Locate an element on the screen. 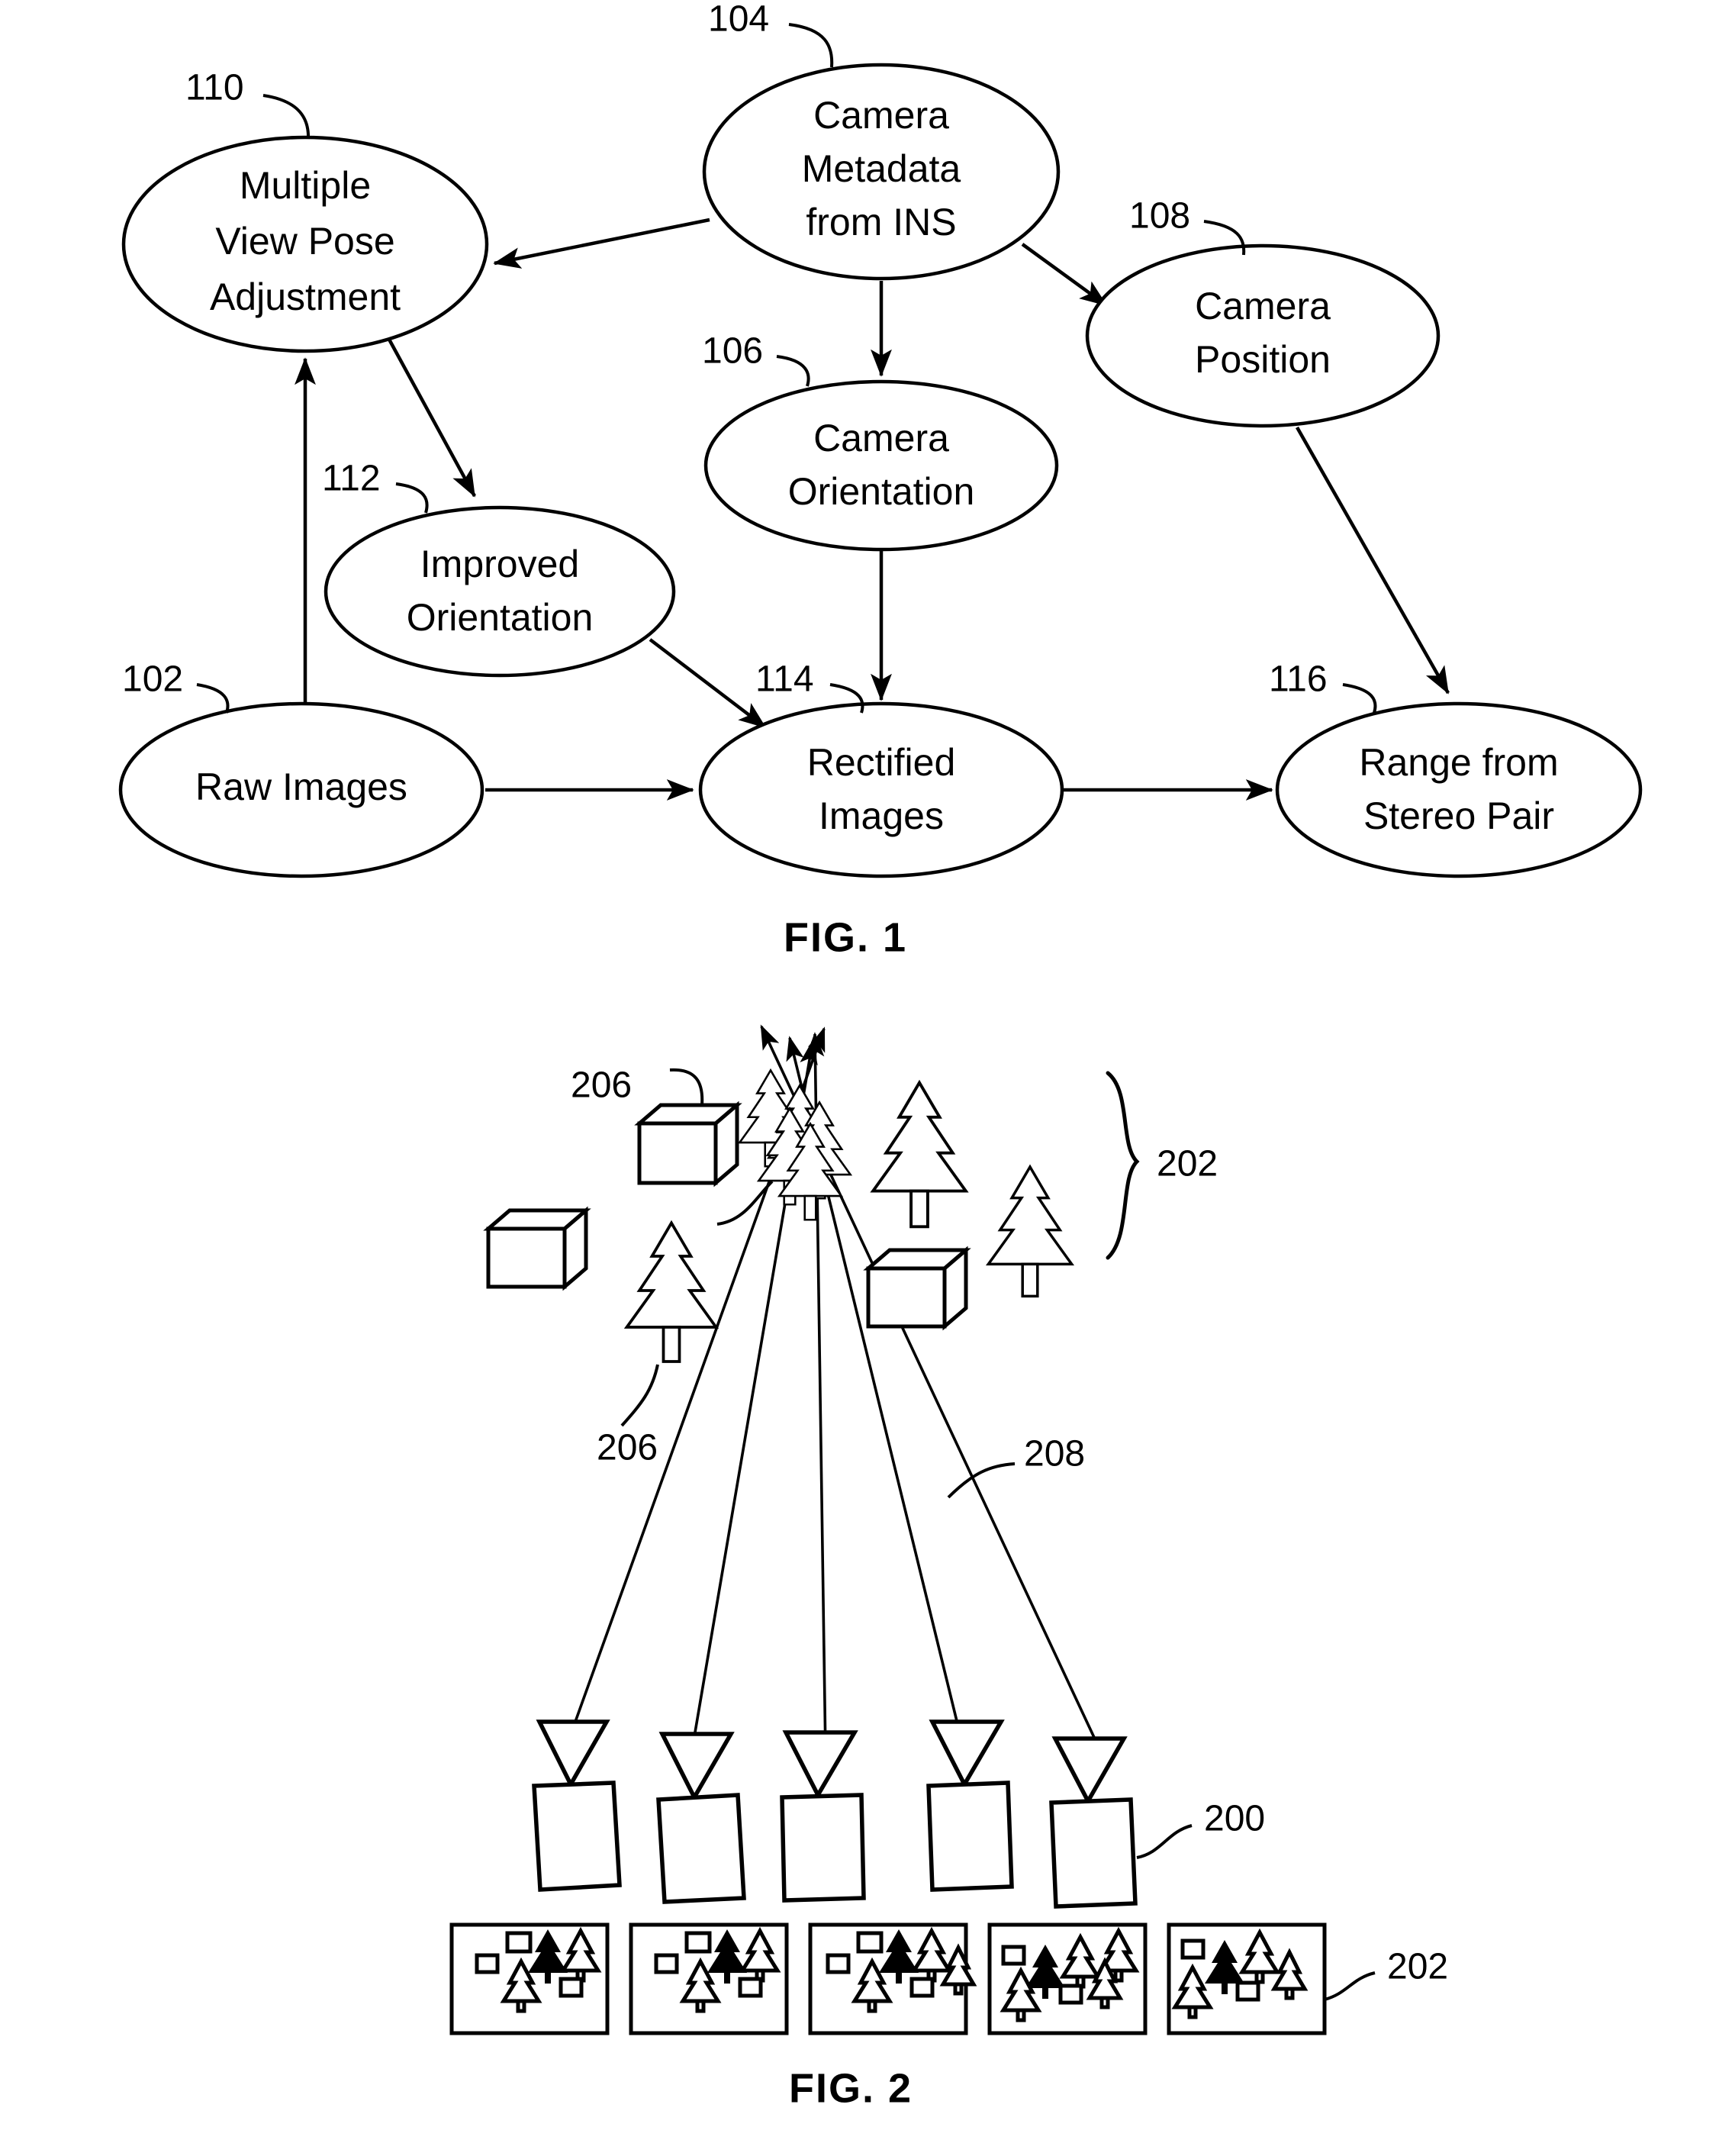 The height and width of the screenshot is (2156, 1719). edge-metadata-to-camera-position is located at coordinates (1064, 275).